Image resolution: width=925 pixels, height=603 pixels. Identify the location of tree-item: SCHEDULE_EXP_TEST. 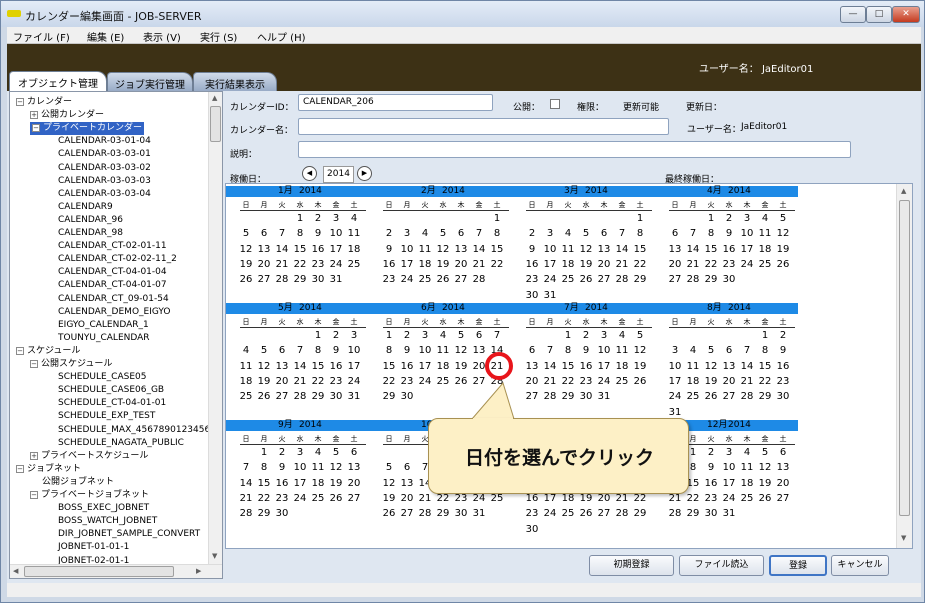
(106, 416).